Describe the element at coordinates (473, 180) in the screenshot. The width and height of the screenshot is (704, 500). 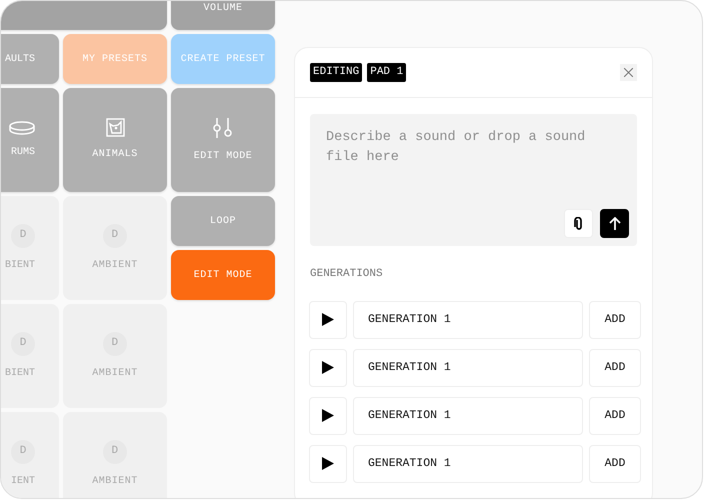
I see `prompt-field: Describe a sound or drop a sound file here` at that location.